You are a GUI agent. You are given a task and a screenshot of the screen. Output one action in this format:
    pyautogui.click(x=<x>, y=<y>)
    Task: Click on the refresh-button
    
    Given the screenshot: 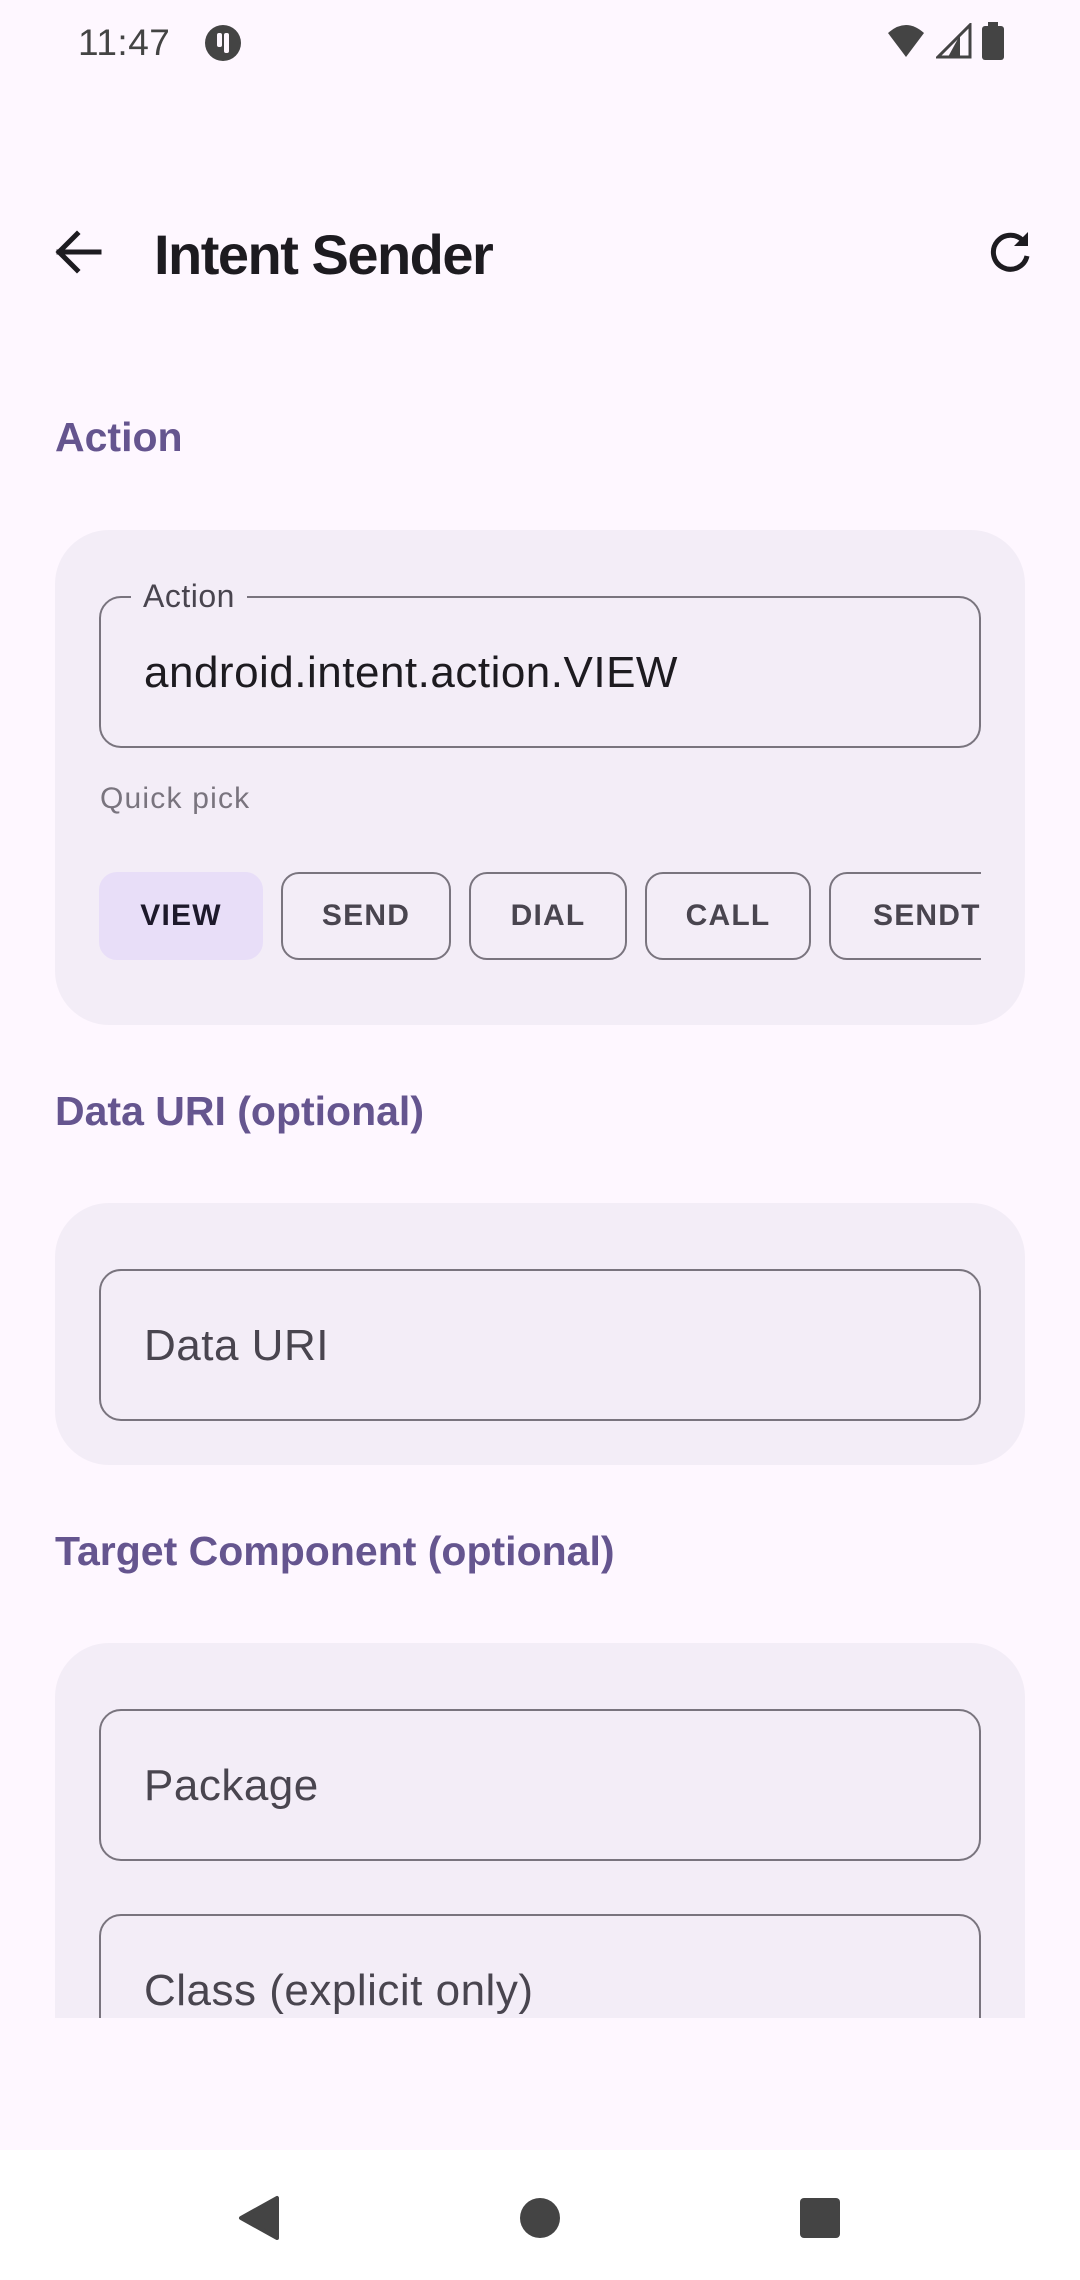 What is the action you would take?
    pyautogui.click(x=1010, y=254)
    